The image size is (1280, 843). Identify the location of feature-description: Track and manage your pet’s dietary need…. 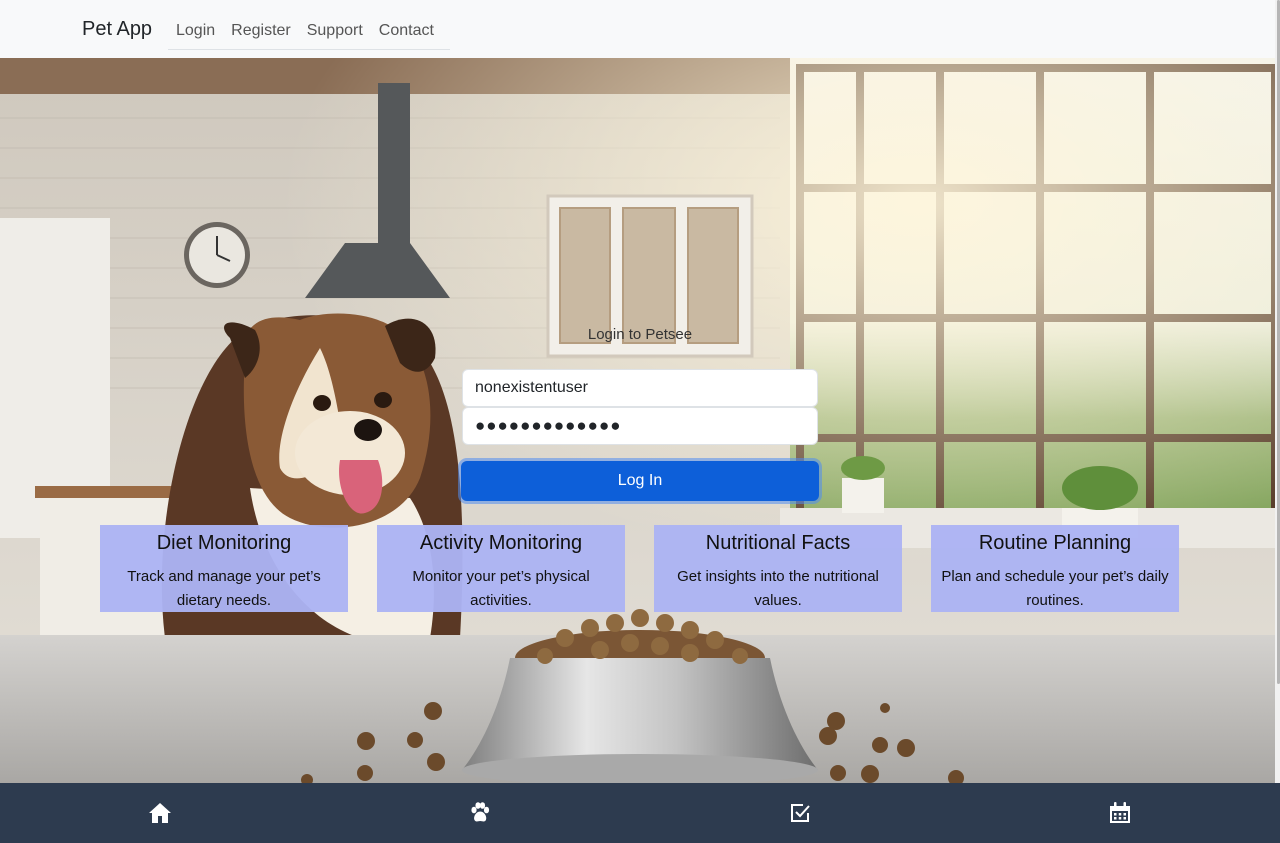
(224, 588).